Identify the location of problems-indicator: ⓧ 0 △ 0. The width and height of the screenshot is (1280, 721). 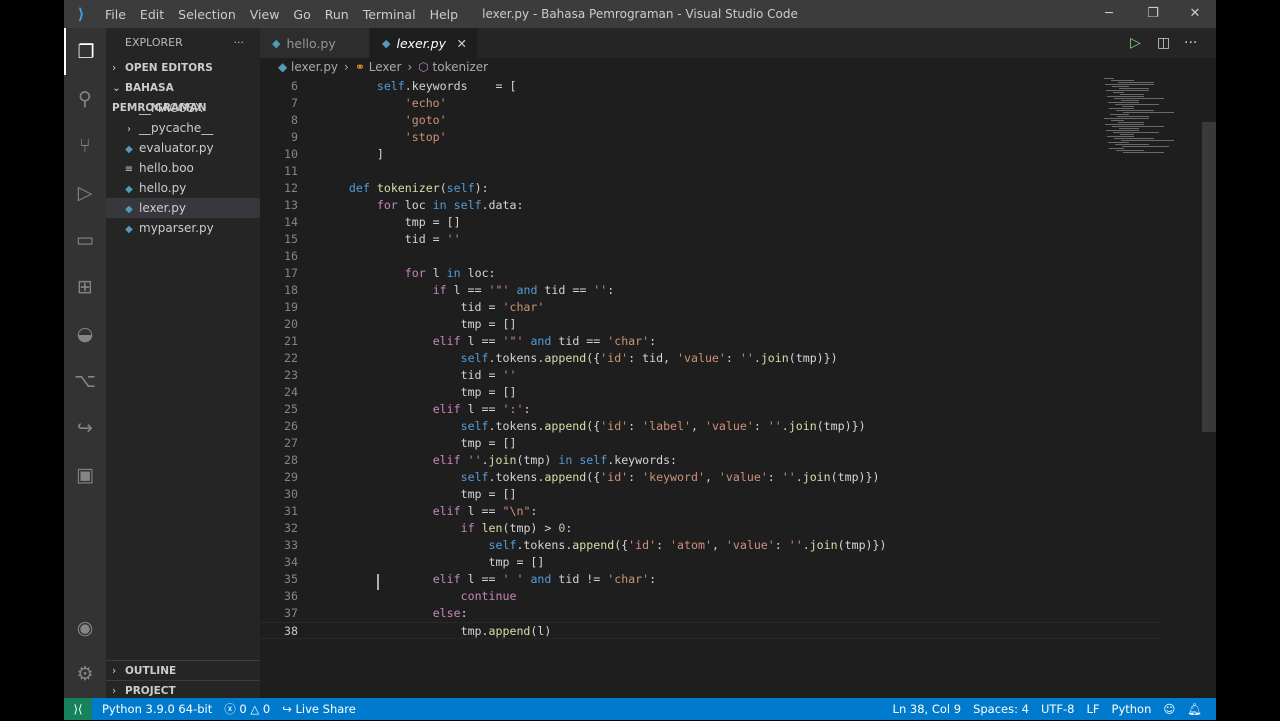
(247, 709).